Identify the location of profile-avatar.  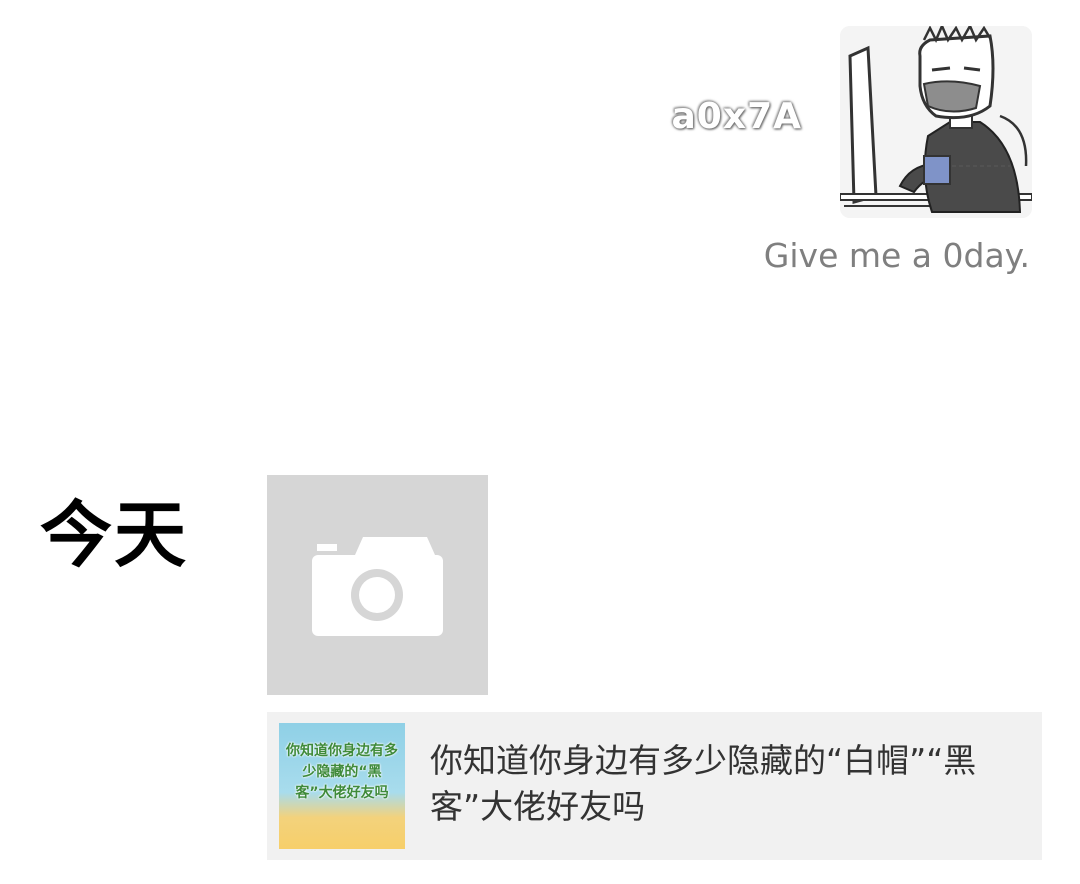
(936, 122).